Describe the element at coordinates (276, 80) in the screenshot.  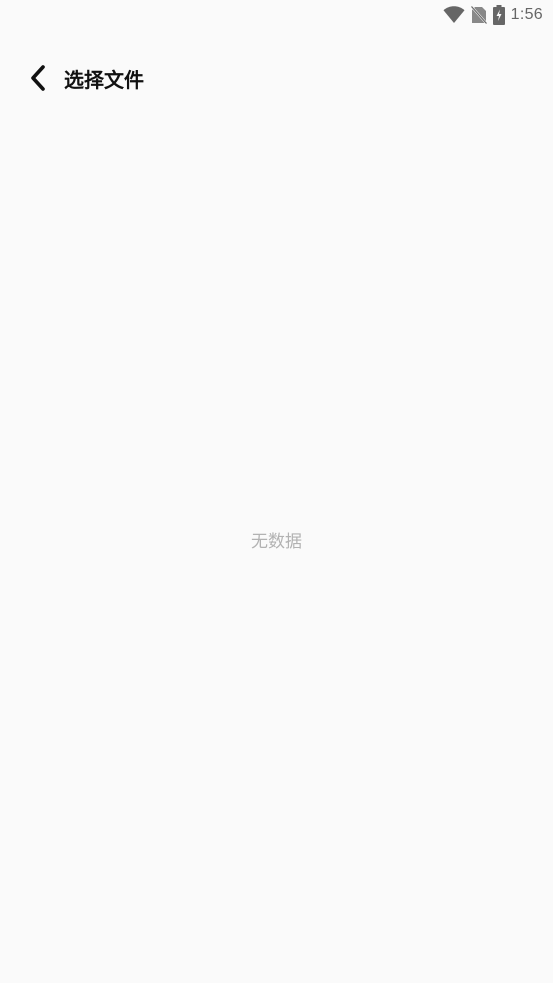
I see `header: 选择文件` at that location.